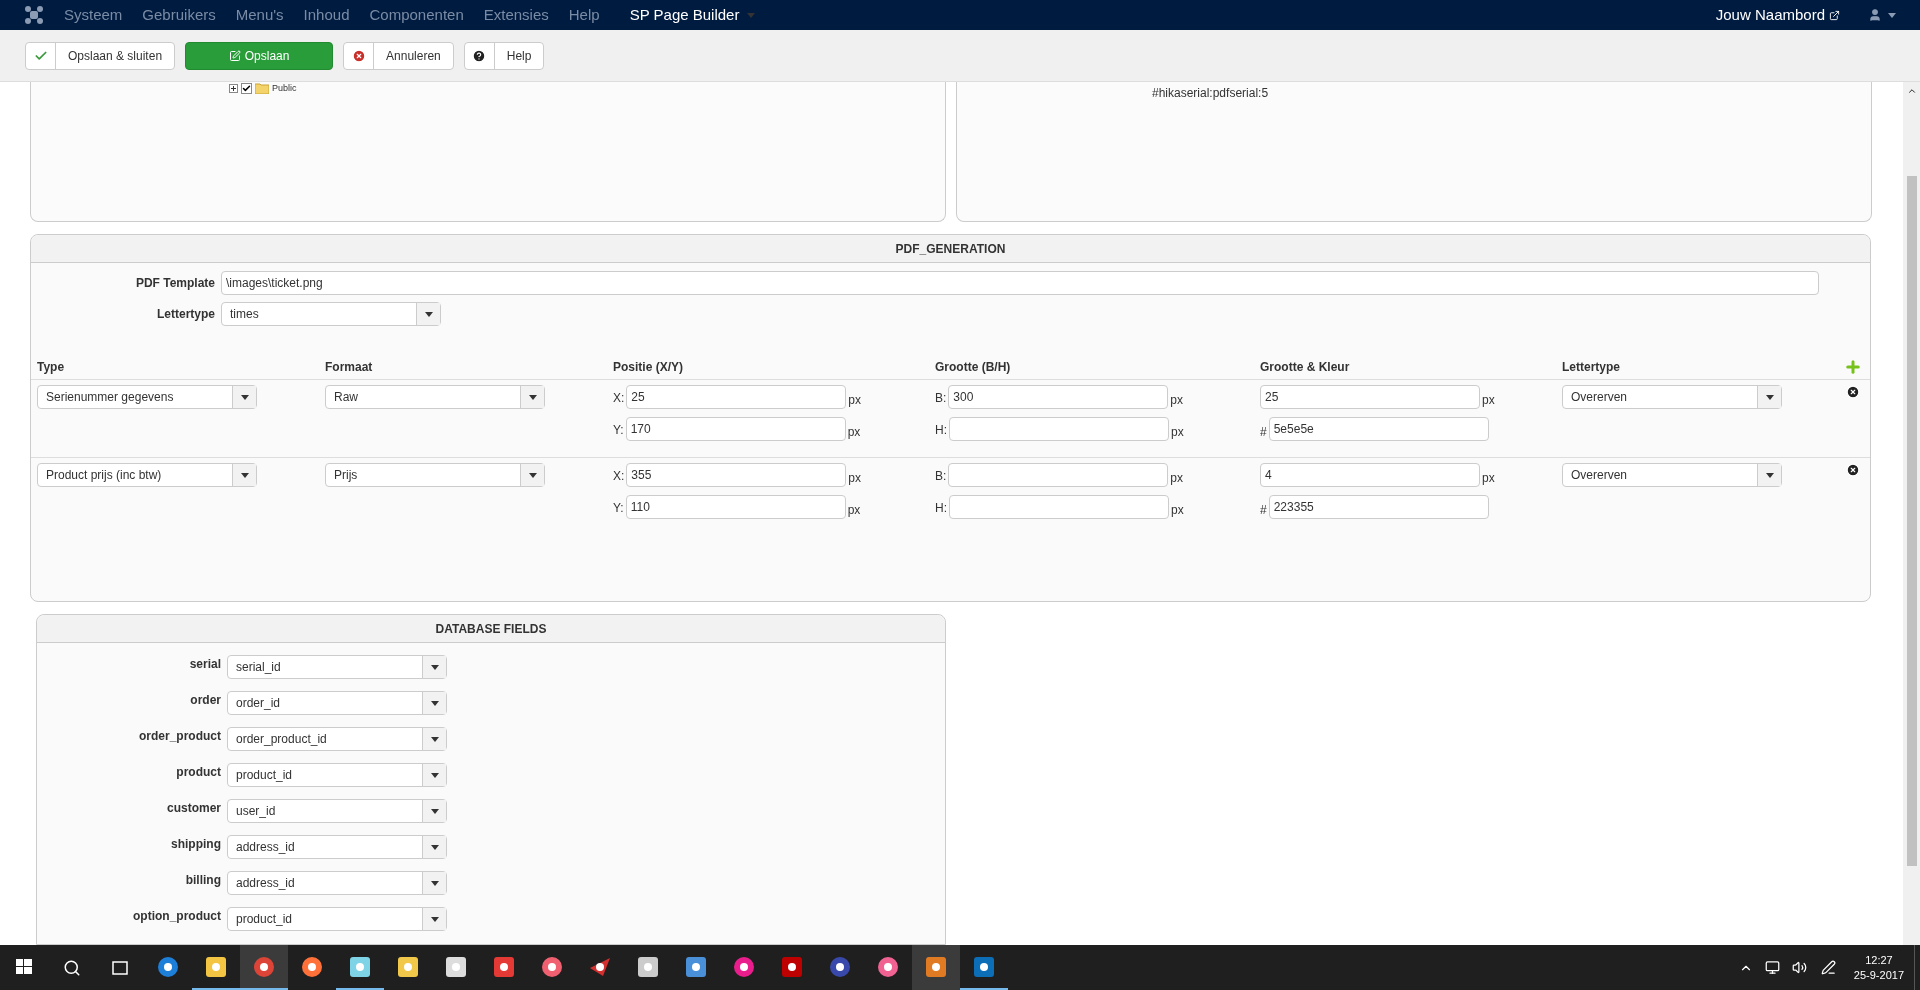 This screenshot has width=1920, height=990. Describe the element at coordinates (1058, 397) in the screenshot. I see `input-field: 300` at that location.